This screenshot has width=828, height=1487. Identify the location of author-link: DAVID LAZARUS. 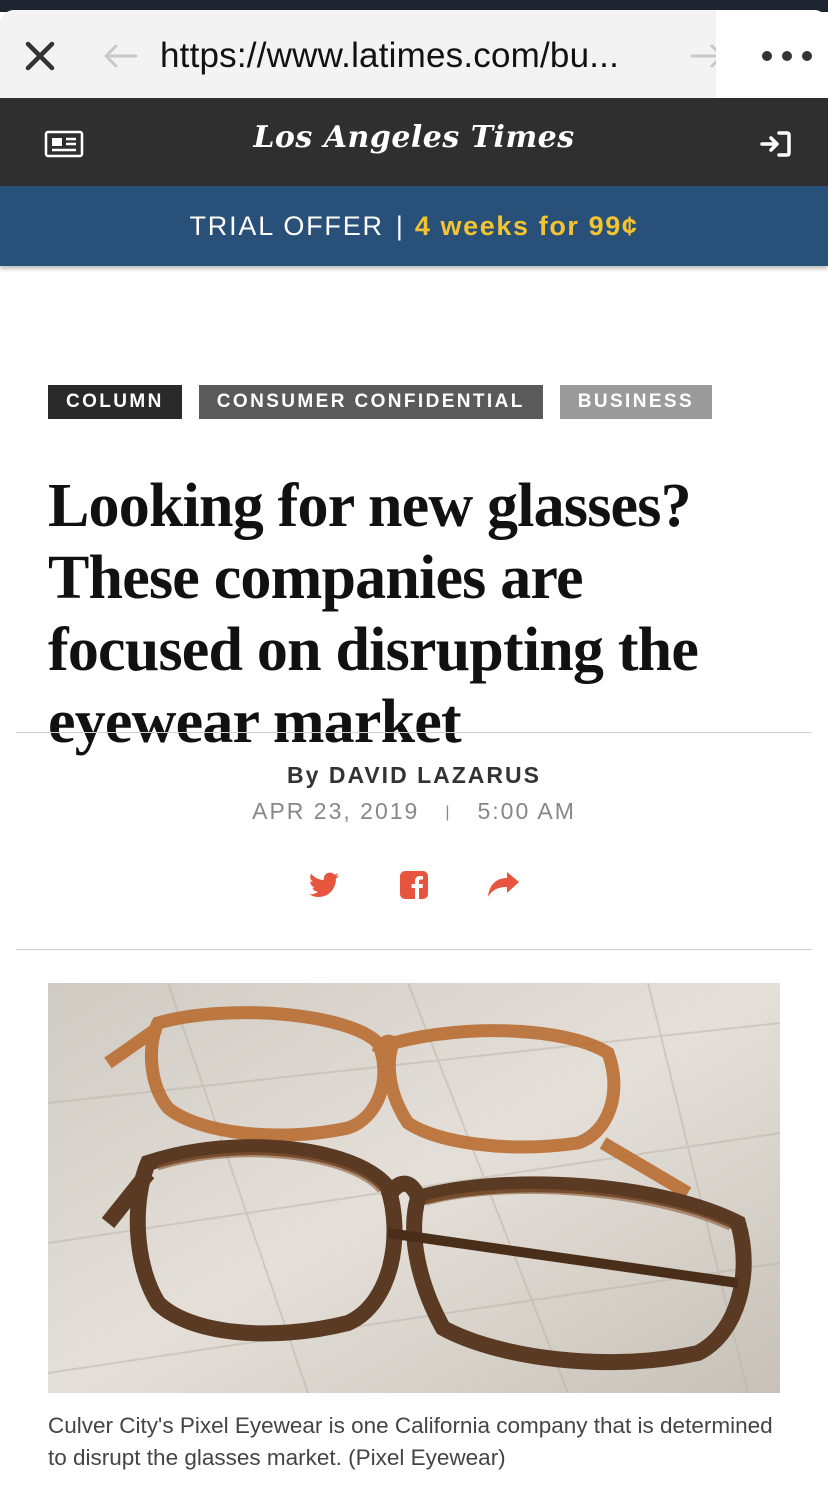
(435, 775).